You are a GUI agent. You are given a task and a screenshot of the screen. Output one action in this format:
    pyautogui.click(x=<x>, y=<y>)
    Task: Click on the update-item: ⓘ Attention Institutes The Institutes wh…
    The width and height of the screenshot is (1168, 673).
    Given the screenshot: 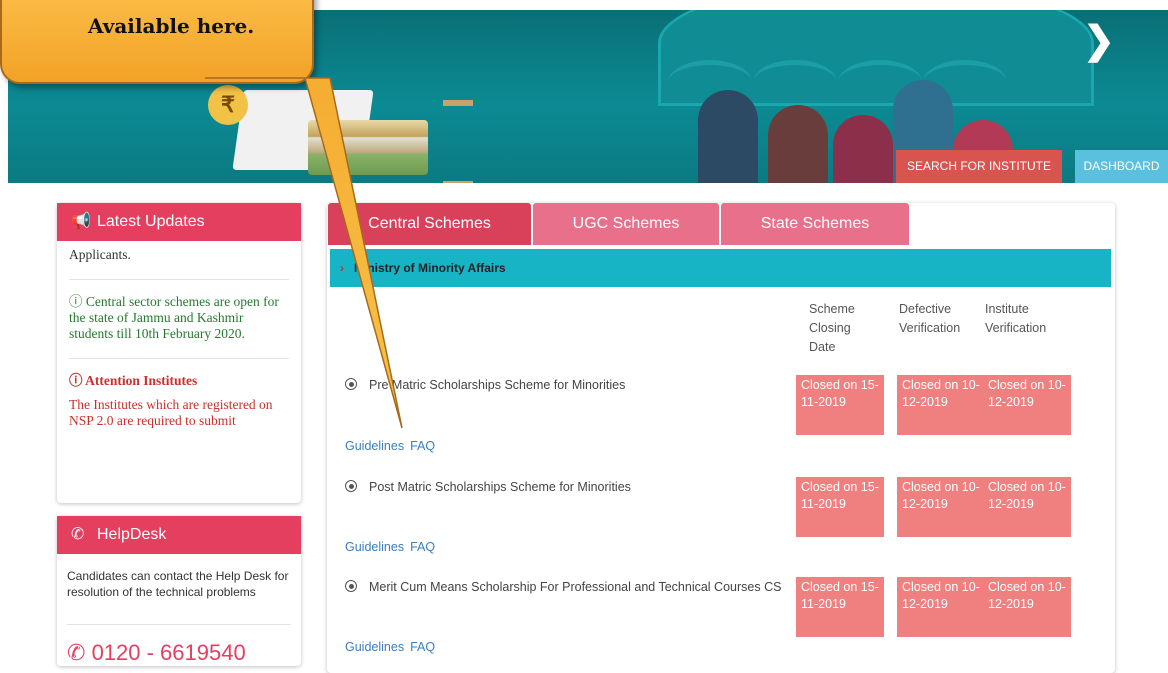 What is the action you would take?
    pyautogui.click(x=179, y=402)
    